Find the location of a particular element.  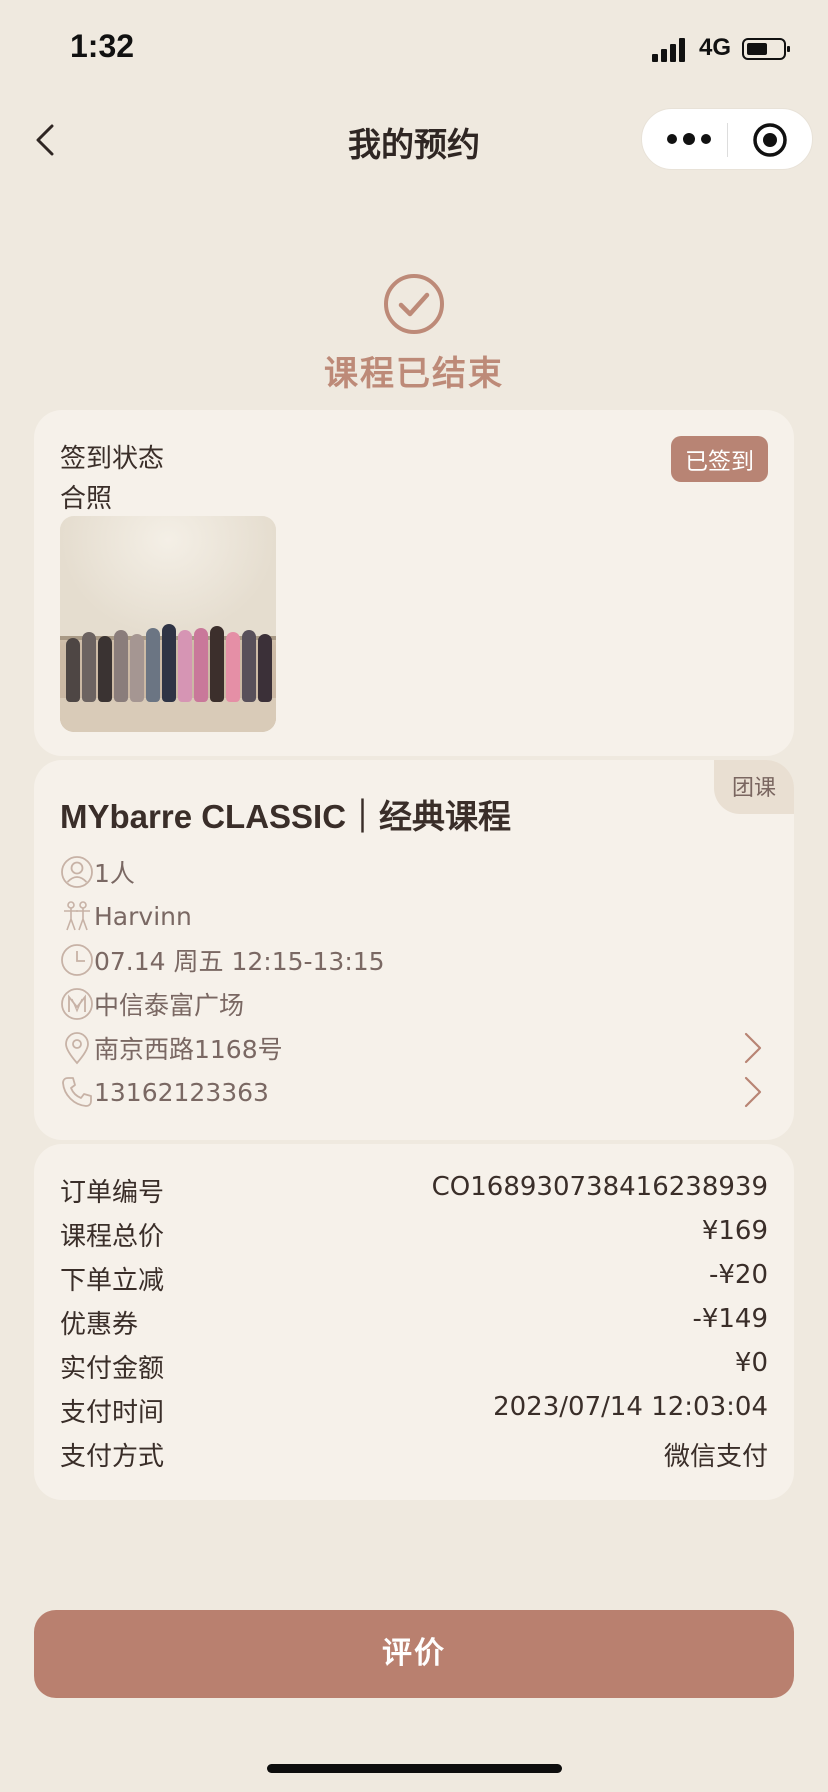

order-row: 订单编号 CO16893073841623893​9 is located at coordinates (414, 1192).